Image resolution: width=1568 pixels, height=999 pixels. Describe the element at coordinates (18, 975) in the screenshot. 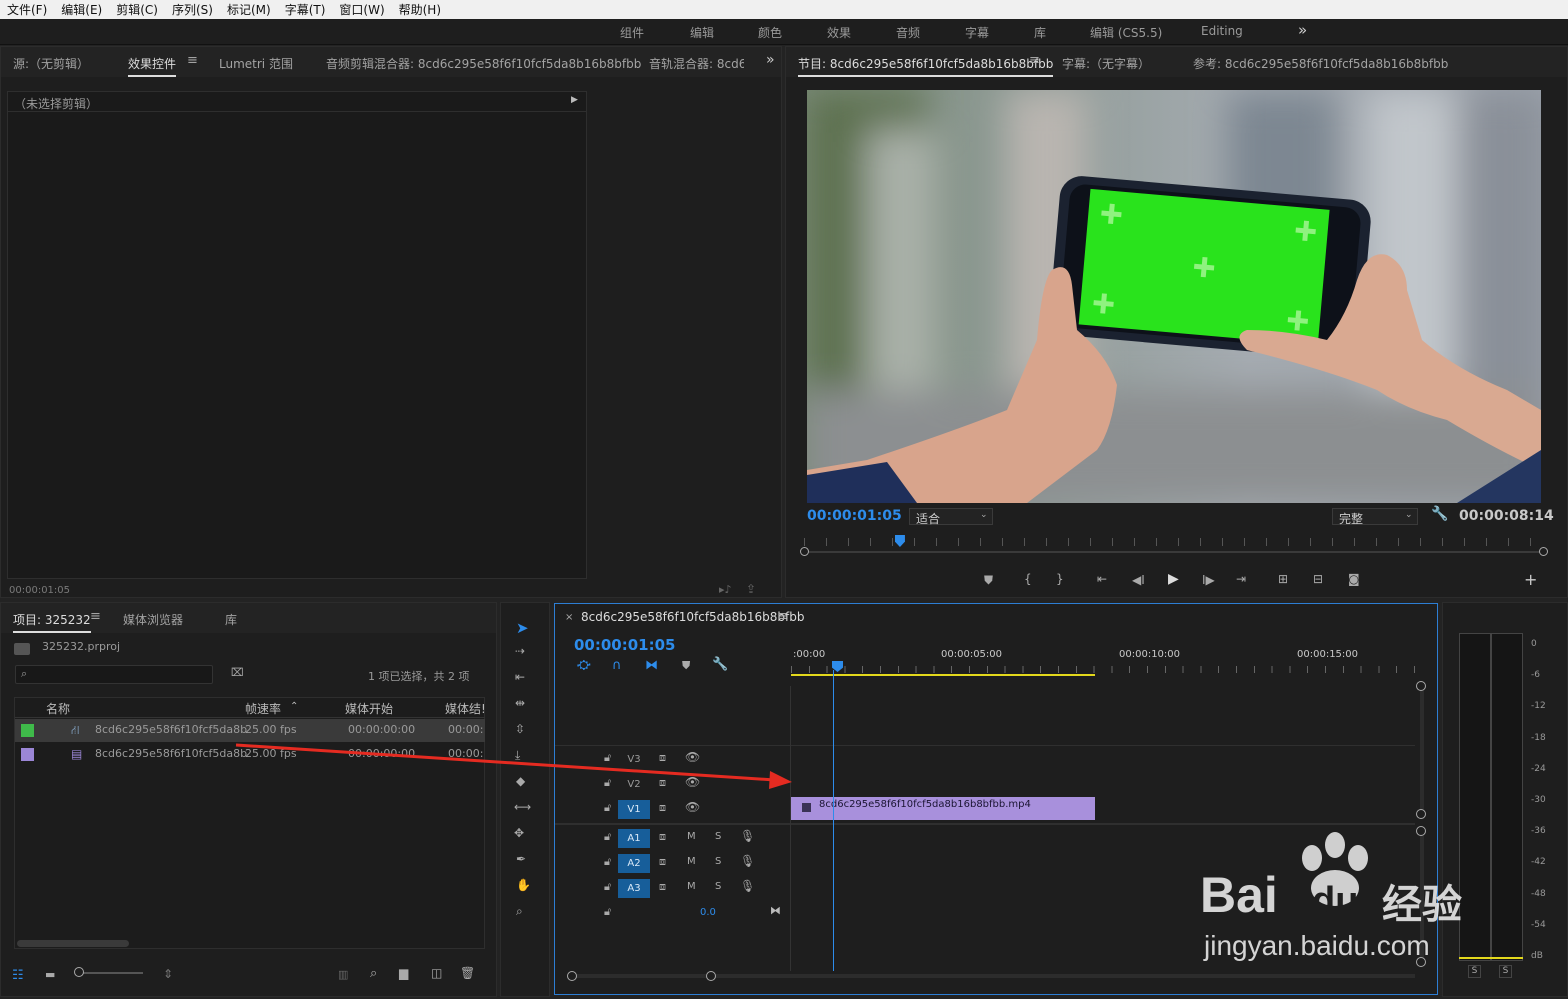

I see `list-view-icon: ☷` at that location.